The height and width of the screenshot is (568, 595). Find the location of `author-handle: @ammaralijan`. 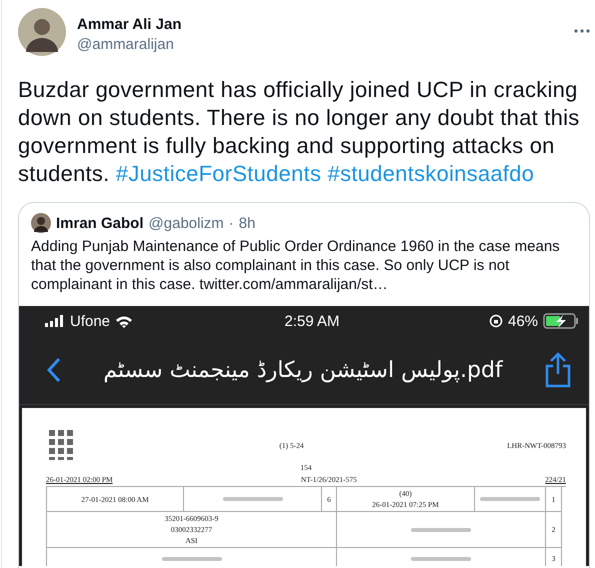

author-handle: @ammaralijan is located at coordinates (320, 44).